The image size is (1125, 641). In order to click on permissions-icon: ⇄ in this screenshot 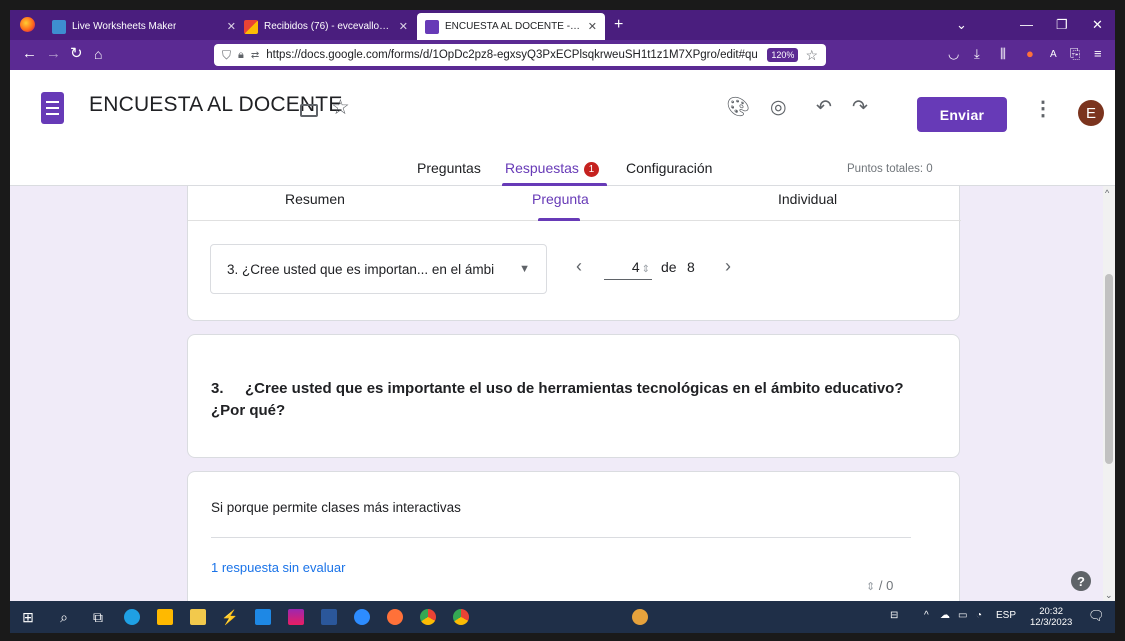, I will do `click(255, 55)`.